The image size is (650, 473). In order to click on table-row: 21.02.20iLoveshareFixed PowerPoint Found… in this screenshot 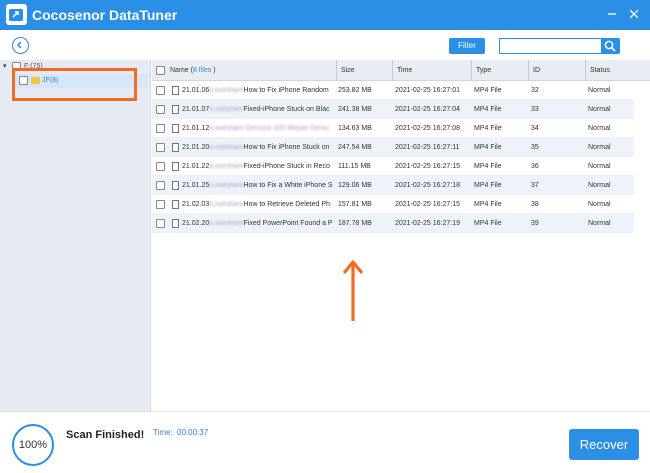, I will do `click(393, 223)`.